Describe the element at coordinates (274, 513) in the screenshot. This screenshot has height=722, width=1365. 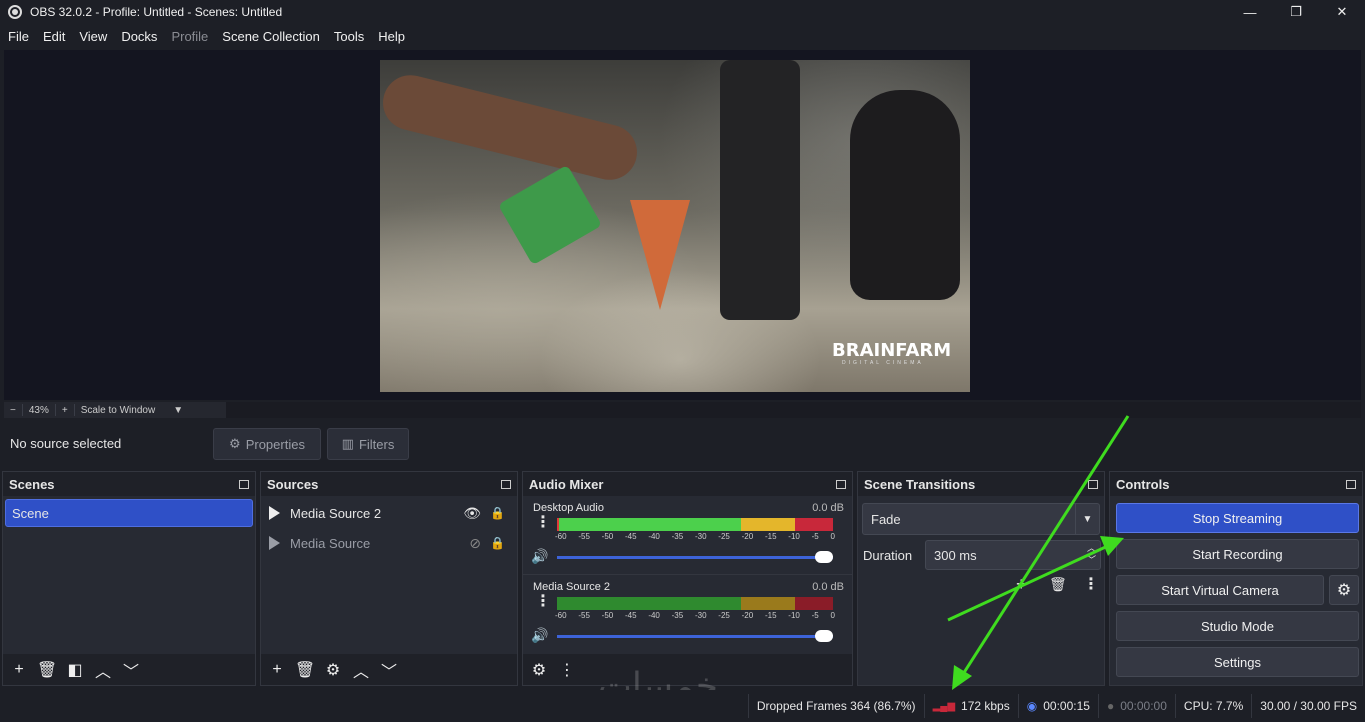
I see `play-icon` at that location.